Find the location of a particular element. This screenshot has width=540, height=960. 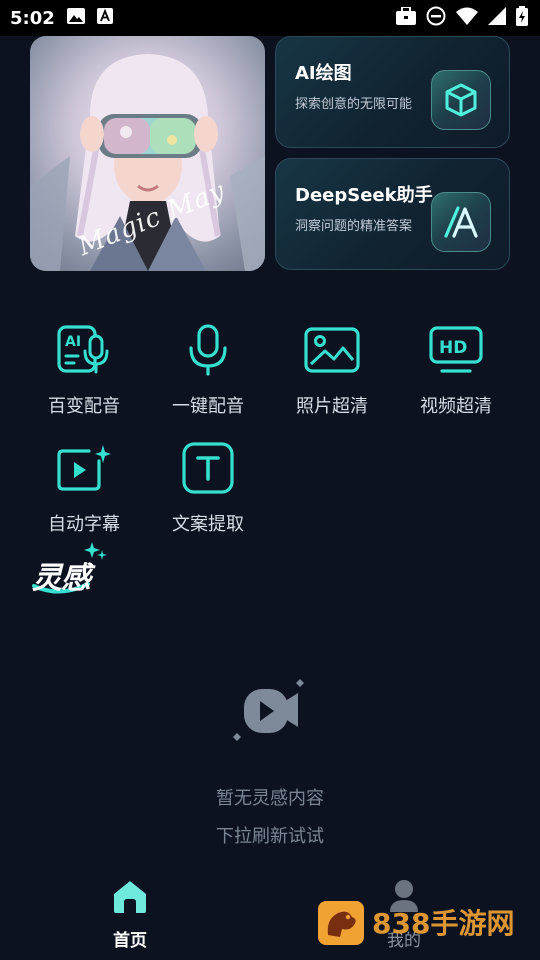

site-watermark-text: 838手游网 is located at coordinates (443, 923).